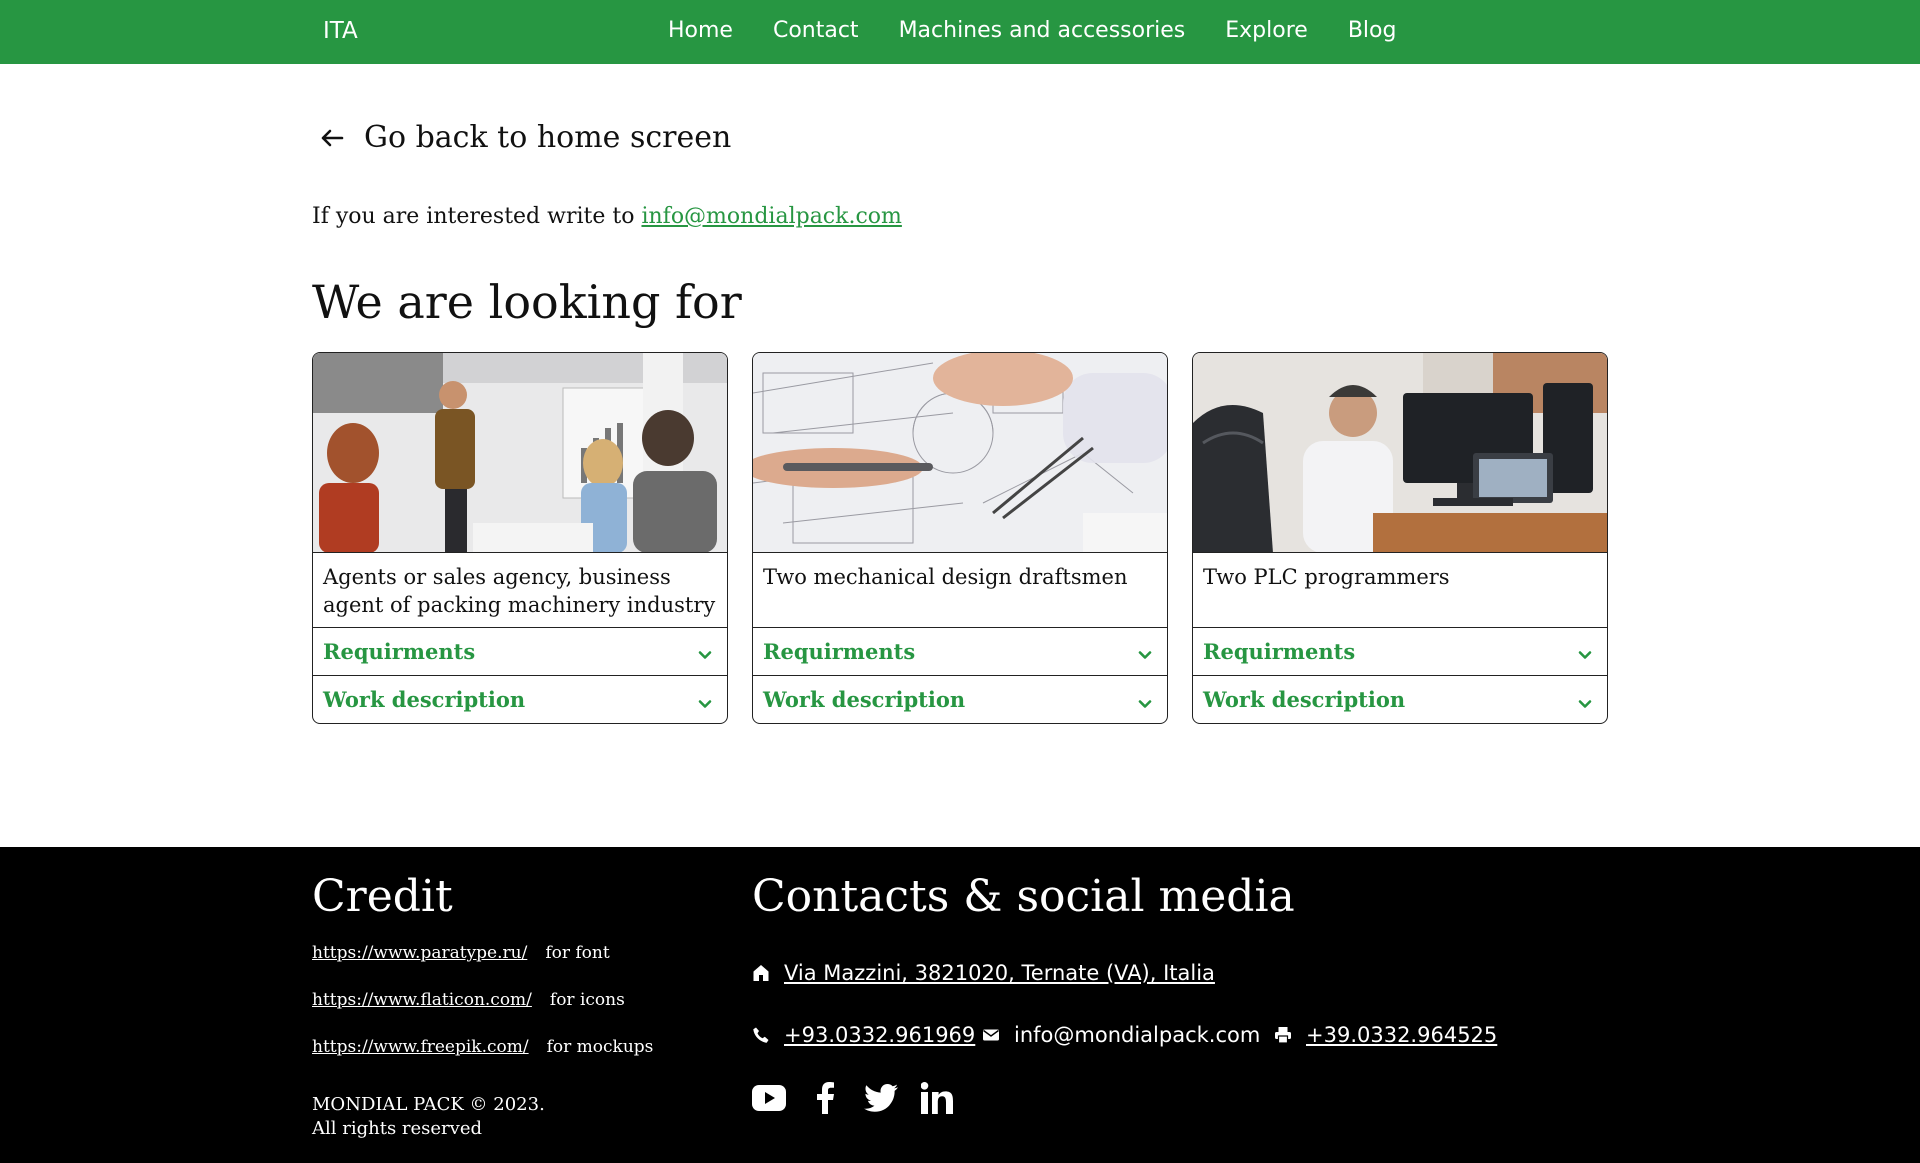 The image size is (1920, 1163). I want to click on credit-for-label: for icons, so click(587, 1000).